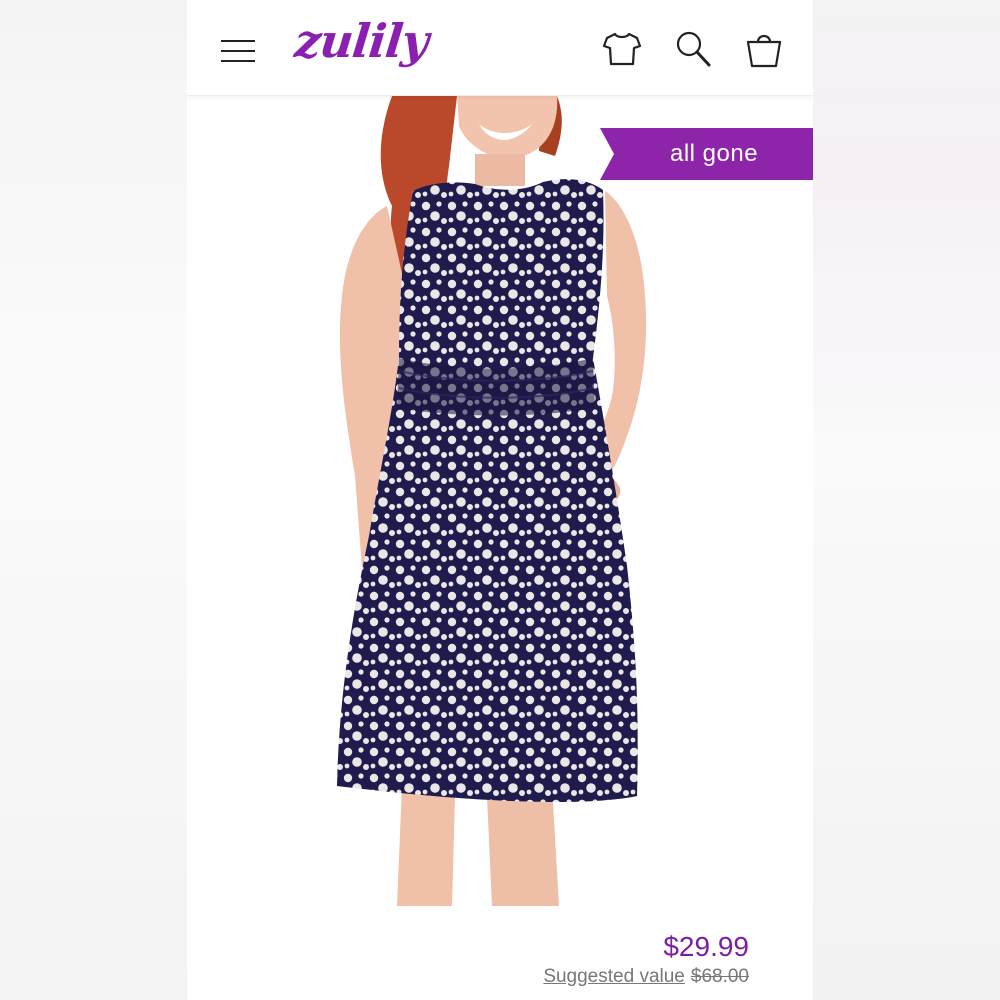  Describe the element at coordinates (706, 154) in the screenshot. I see `sold-out-badge: all gone` at that location.